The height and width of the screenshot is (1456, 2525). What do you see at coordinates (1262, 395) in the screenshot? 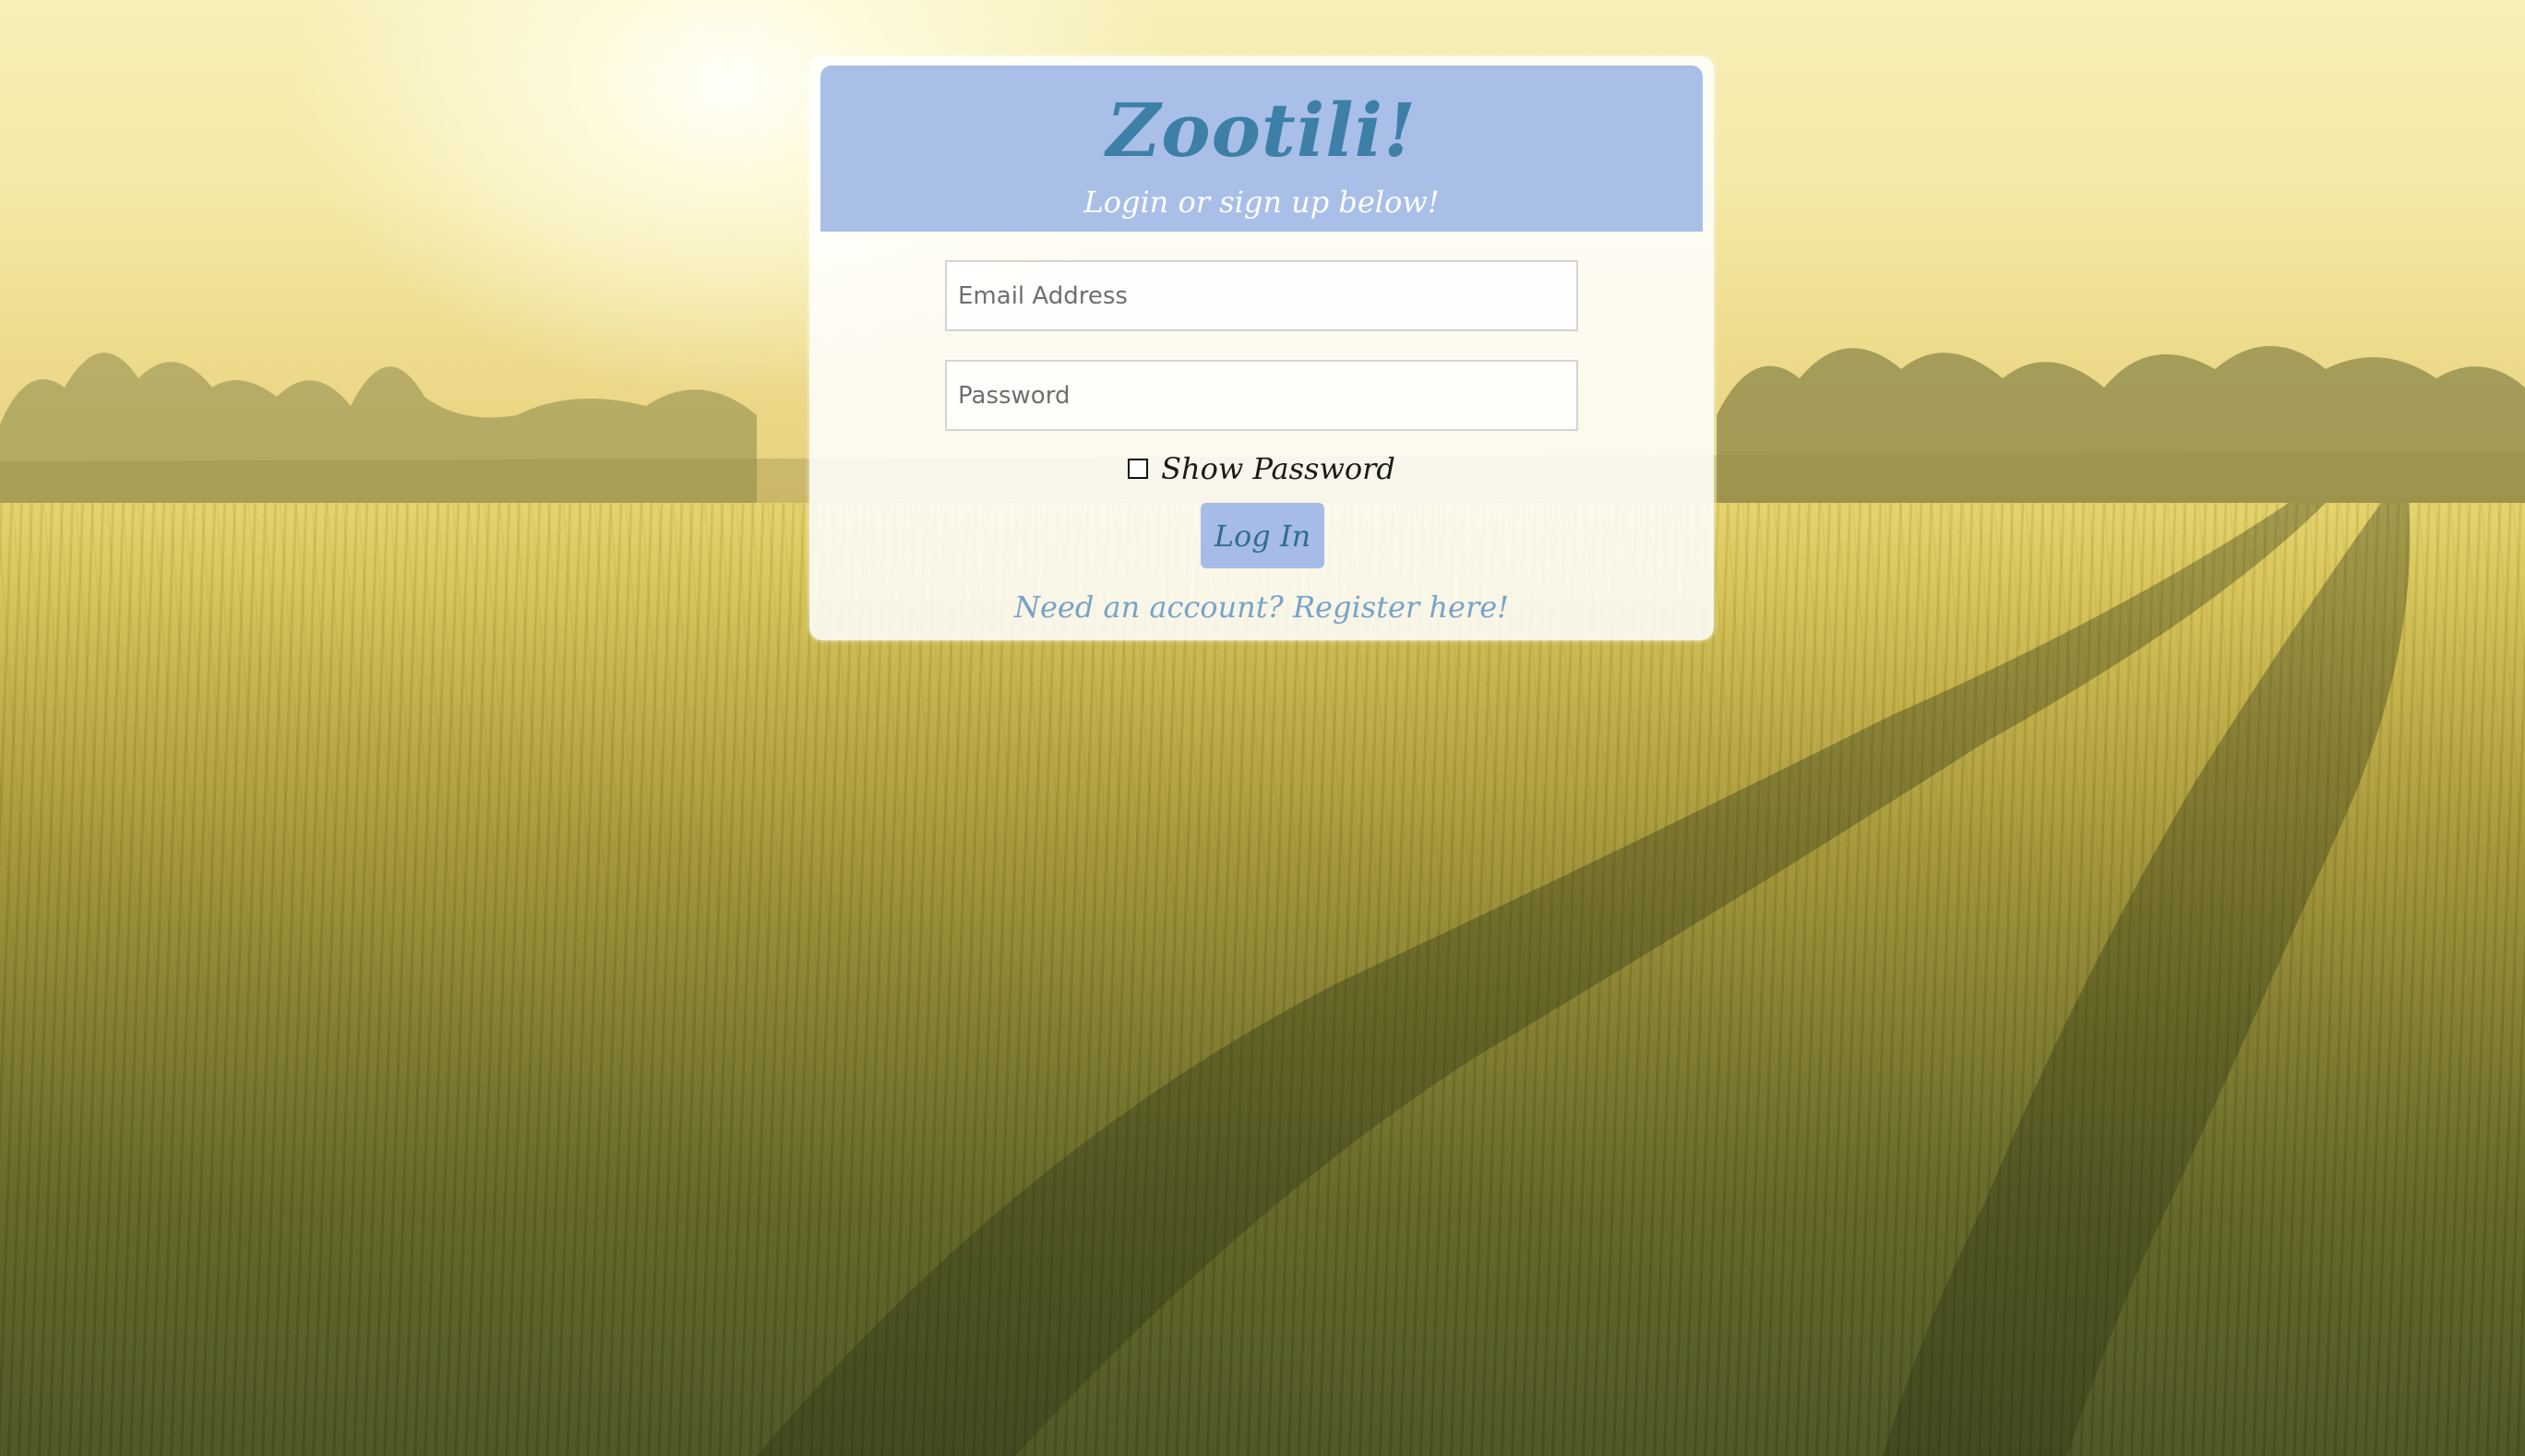
I see `password-field` at bounding box center [1262, 395].